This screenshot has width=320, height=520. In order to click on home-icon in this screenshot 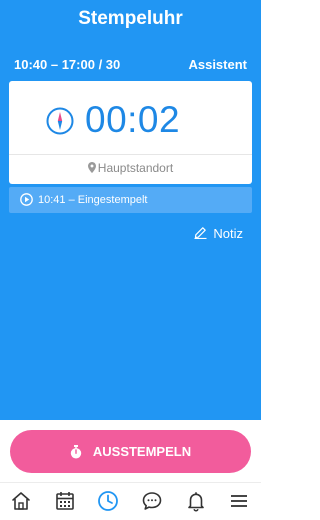, I will do `click(21, 501)`.